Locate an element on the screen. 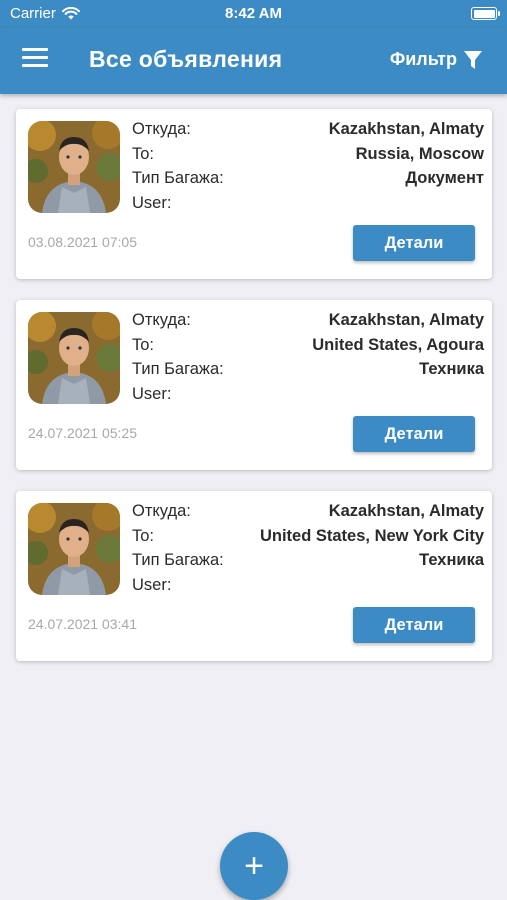 The image size is (507, 900). add-listing-button: + is located at coordinates (254, 866).